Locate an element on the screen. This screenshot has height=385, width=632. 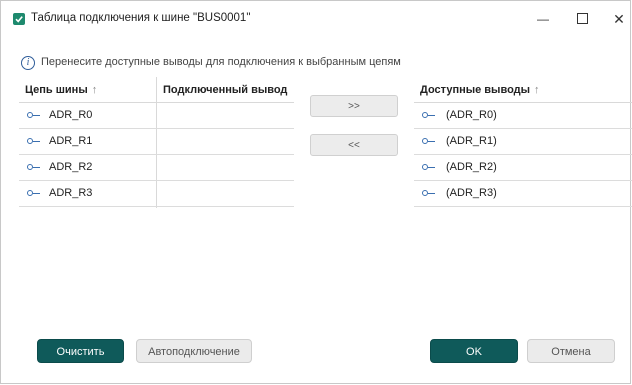
table-row: ADR_R1 is located at coordinates (156, 142).